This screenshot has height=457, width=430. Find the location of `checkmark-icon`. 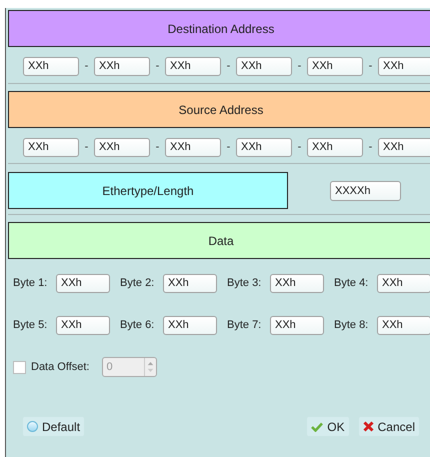

checkmark-icon is located at coordinates (317, 427).